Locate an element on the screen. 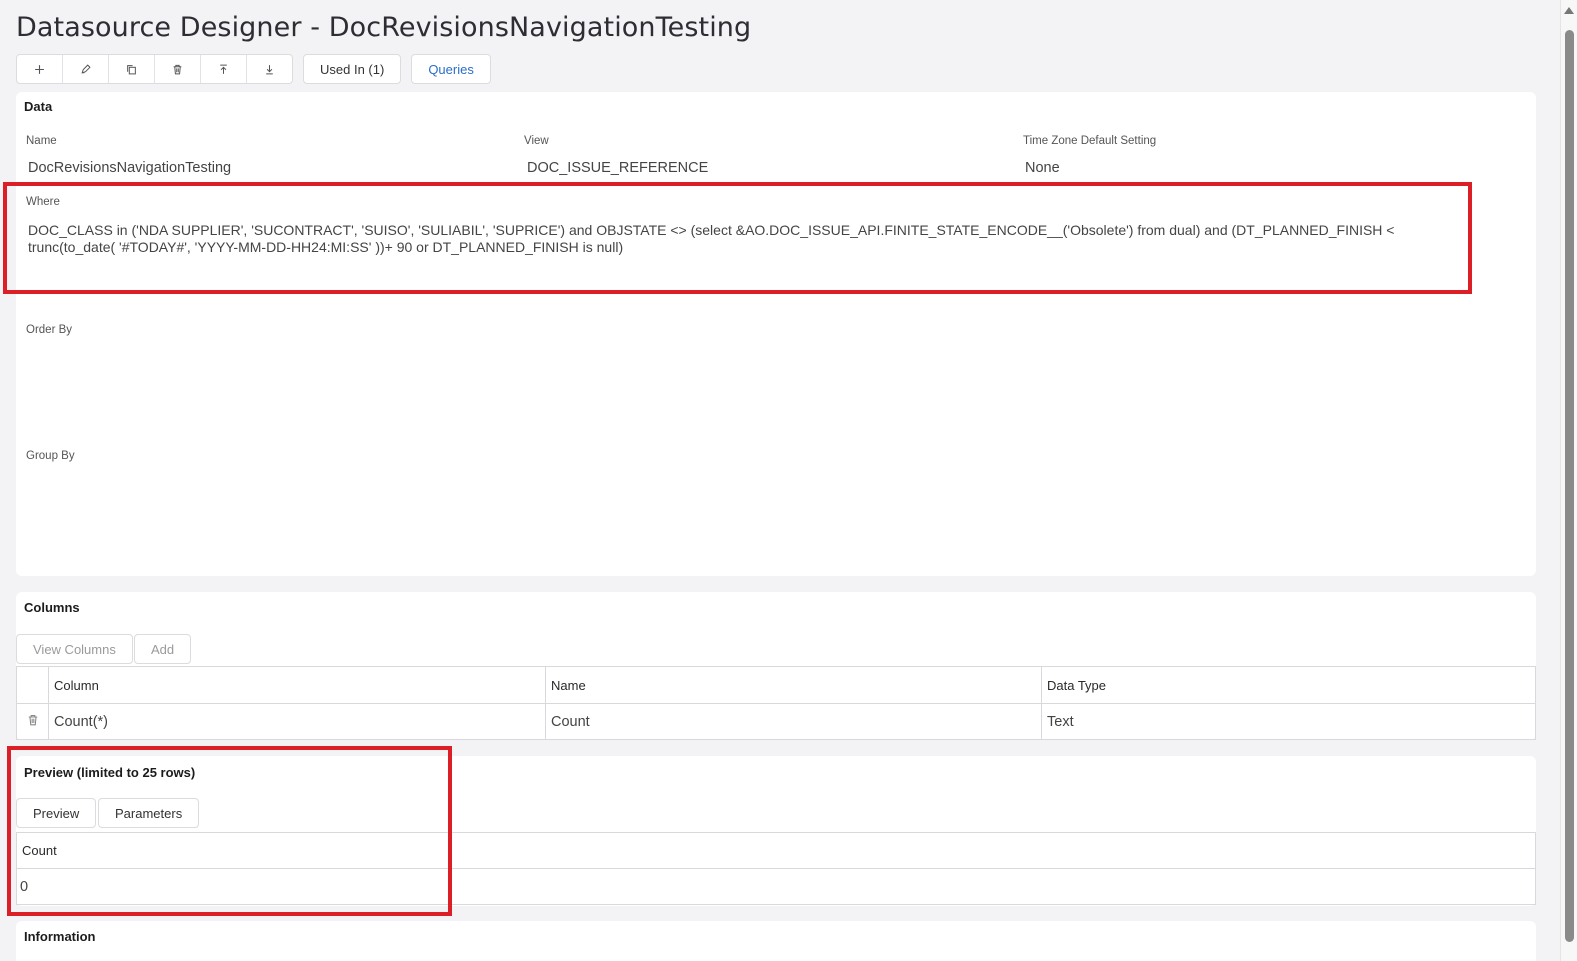 Image resolution: width=1577 pixels, height=961 pixels. column-header: Column is located at coordinates (297, 685).